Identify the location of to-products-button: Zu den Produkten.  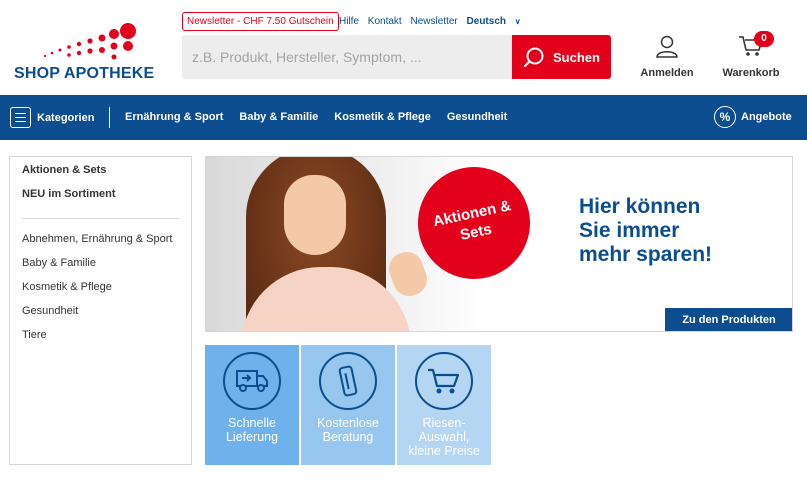
(728, 319).